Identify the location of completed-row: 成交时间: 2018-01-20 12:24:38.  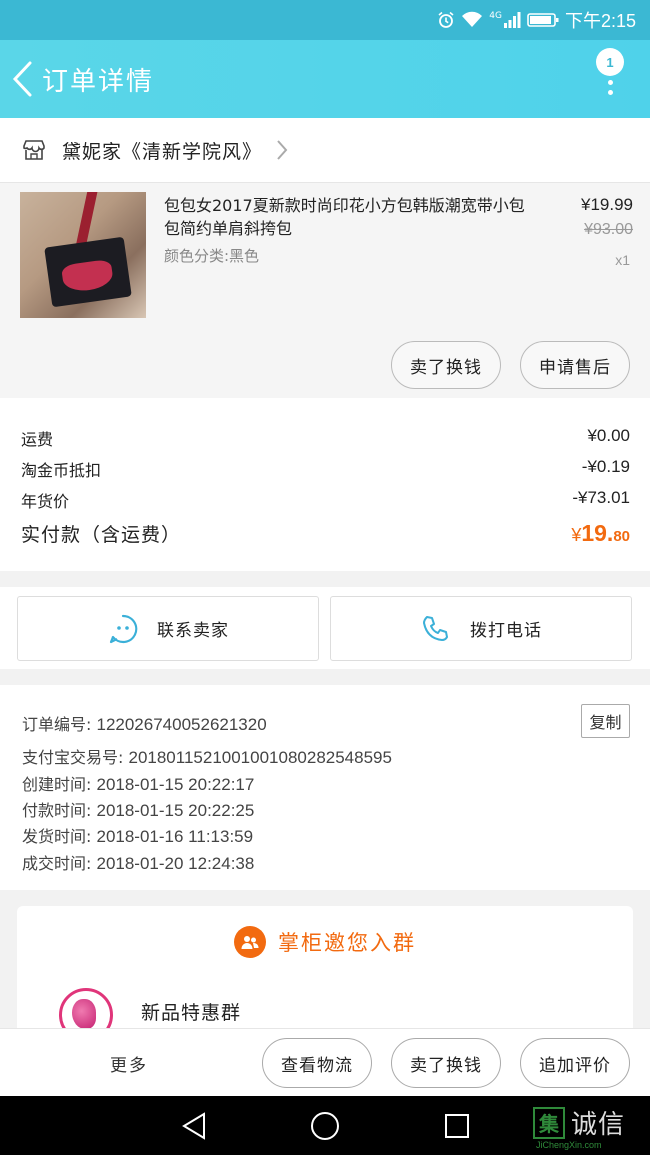
(138, 863).